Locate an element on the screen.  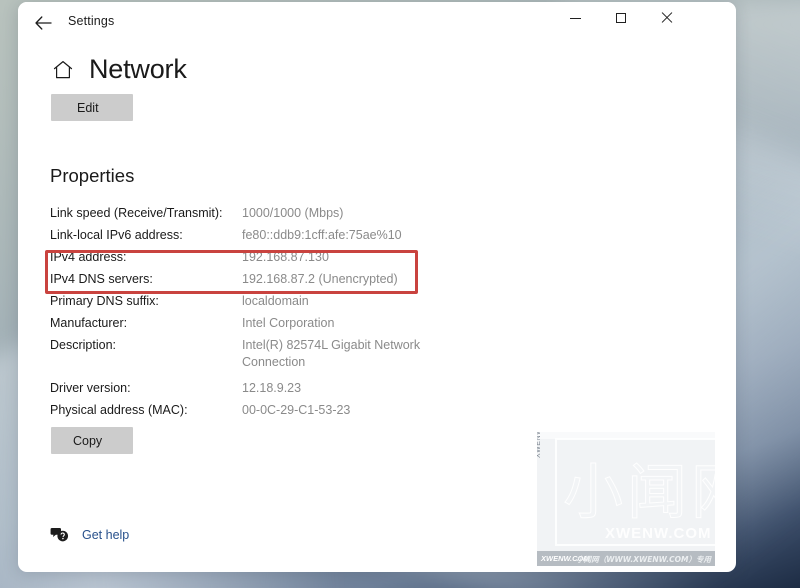
watermark-cjk-text: 小闻网 is located at coordinates (639, 493).